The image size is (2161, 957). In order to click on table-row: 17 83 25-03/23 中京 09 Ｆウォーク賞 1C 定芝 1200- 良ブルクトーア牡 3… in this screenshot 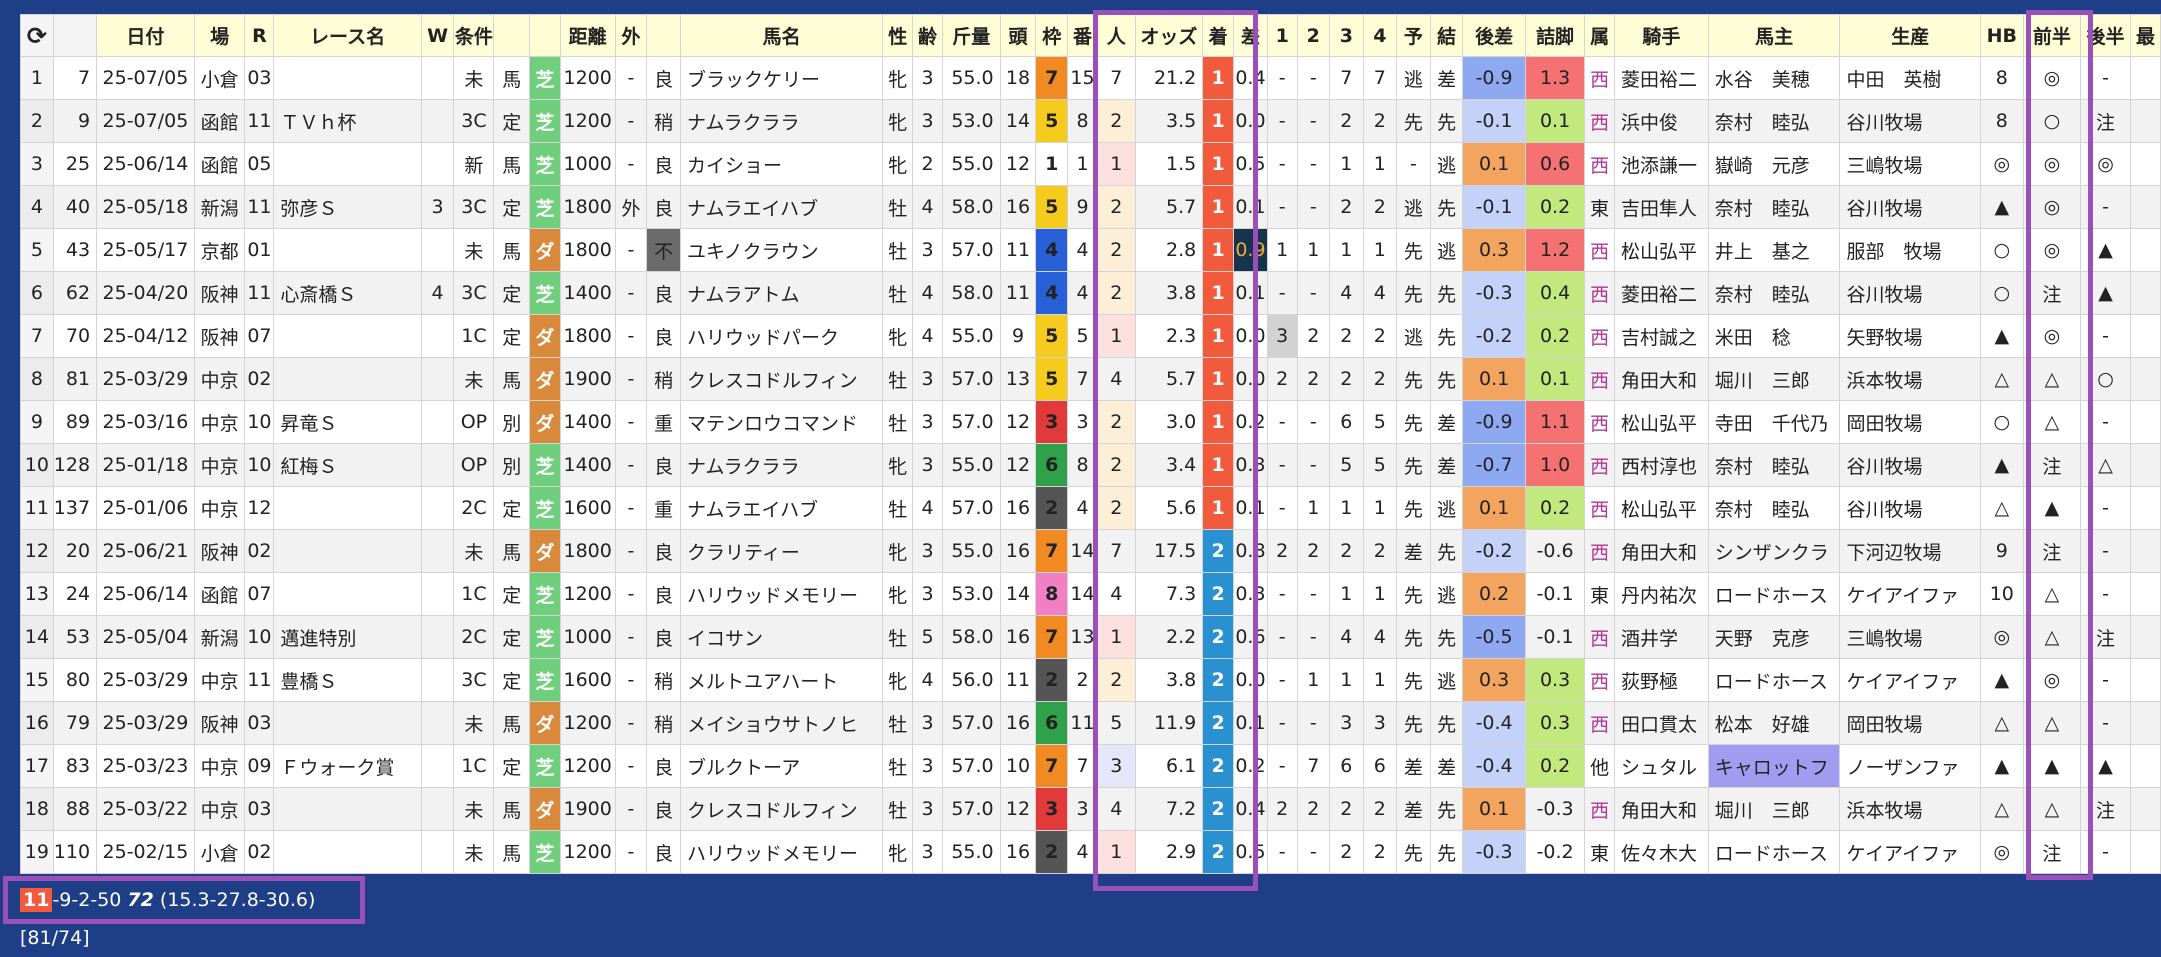, I will do `click(1090, 766)`.